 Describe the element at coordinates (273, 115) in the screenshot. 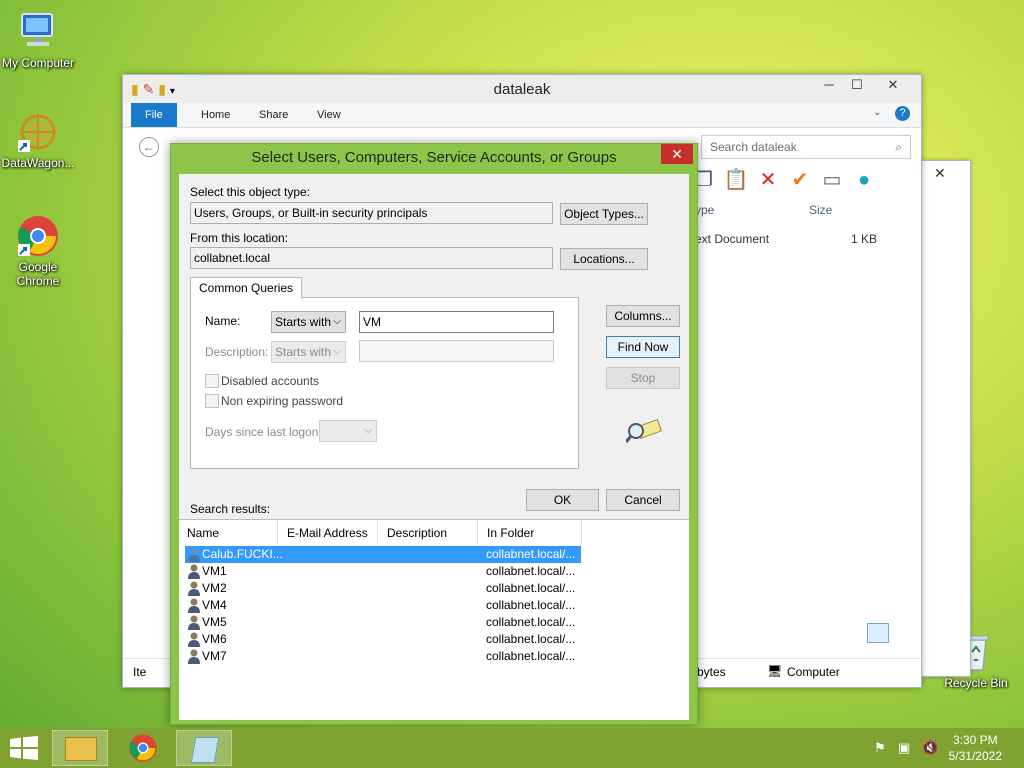

I see `tab-share: Share` at that location.